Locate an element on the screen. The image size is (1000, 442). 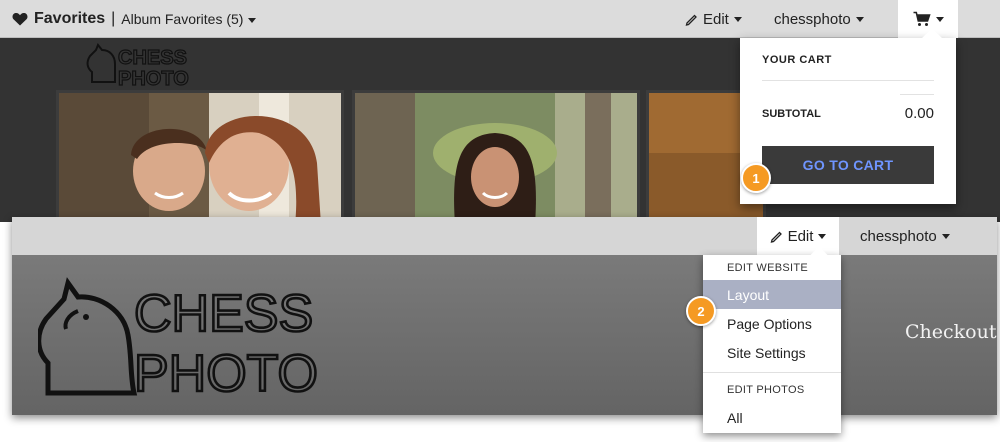
step-badge-2: 2 is located at coordinates (701, 311).